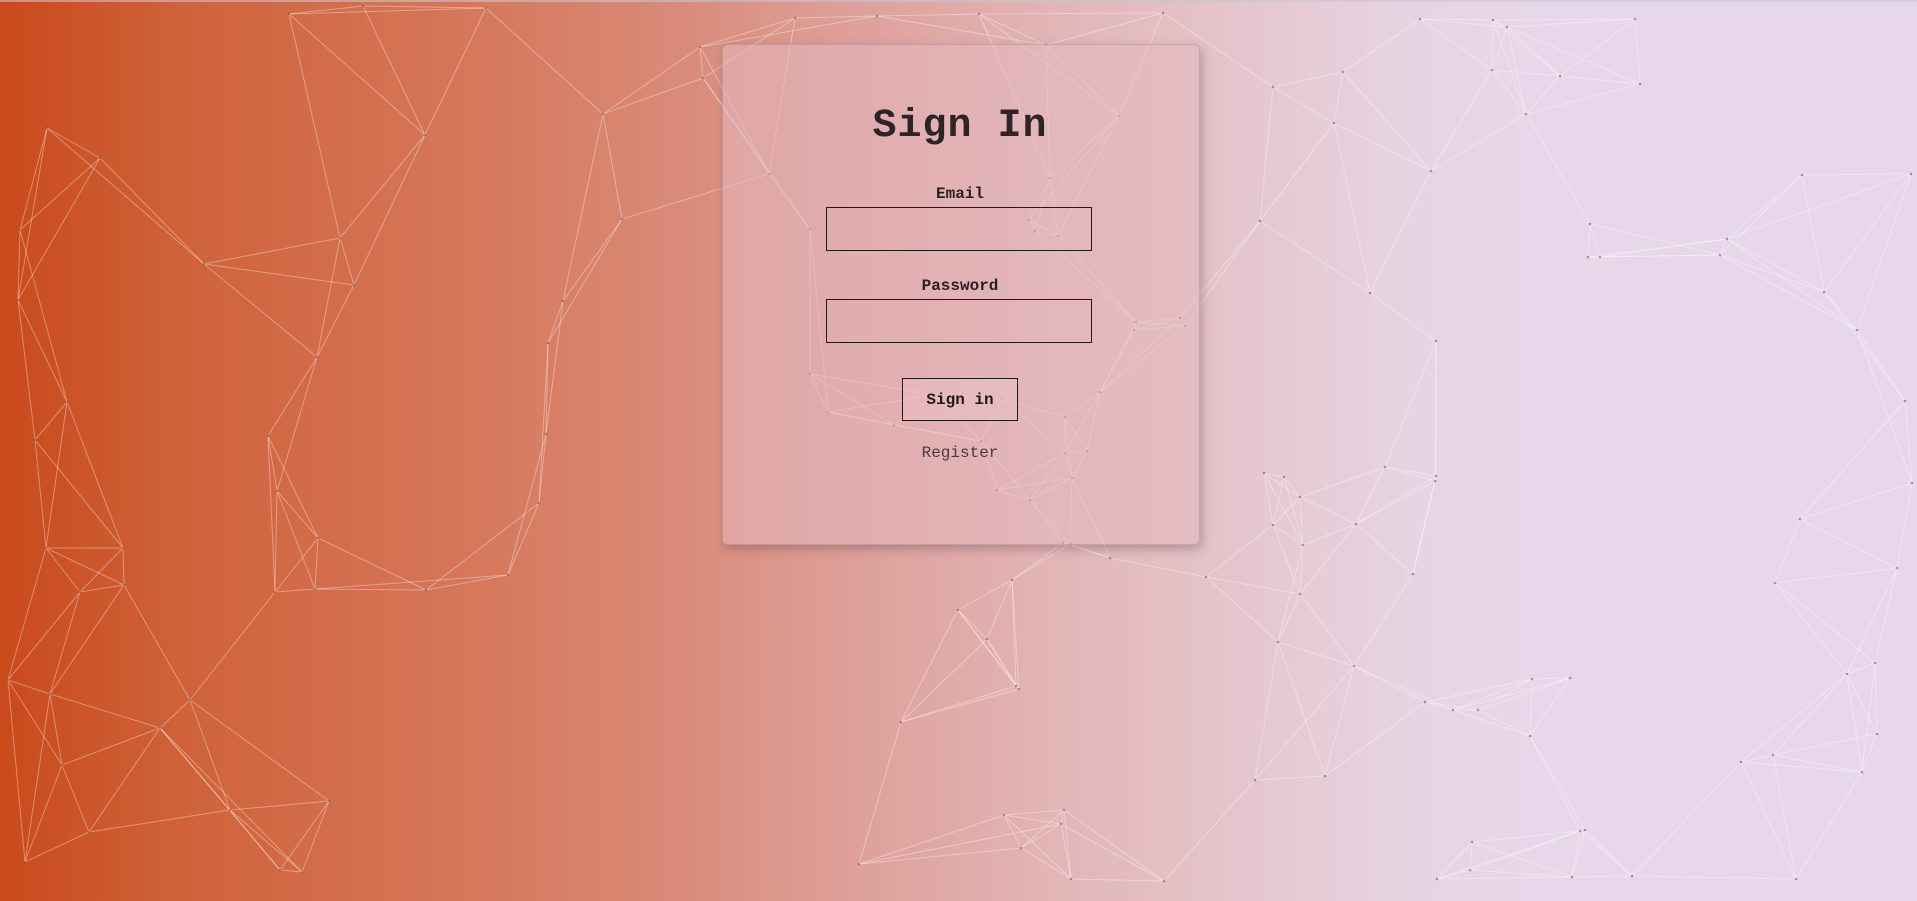 This screenshot has height=901, width=1917. What do you see at coordinates (960, 453) in the screenshot?
I see `register-link: Register` at bounding box center [960, 453].